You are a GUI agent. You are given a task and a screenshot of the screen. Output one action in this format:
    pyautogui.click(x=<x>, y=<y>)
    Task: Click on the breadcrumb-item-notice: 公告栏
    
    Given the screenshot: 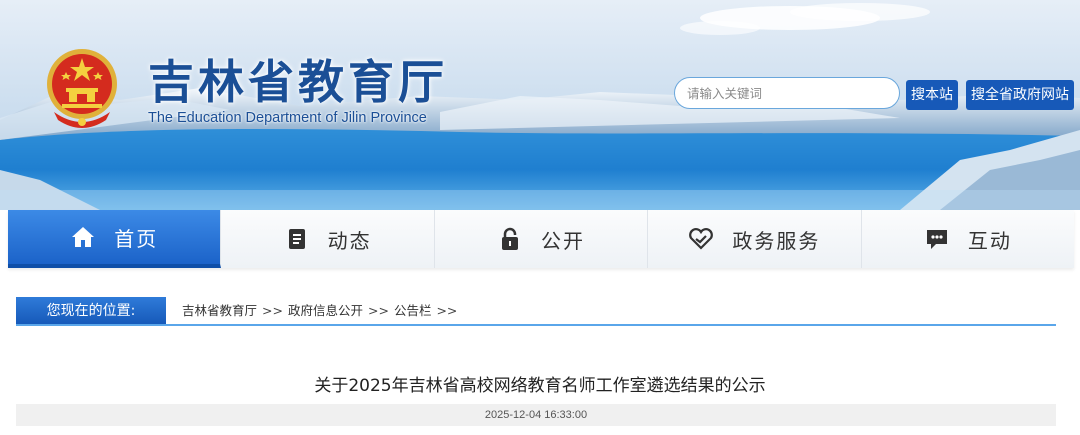 What is the action you would take?
    pyautogui.click(x=413, y=310)
    